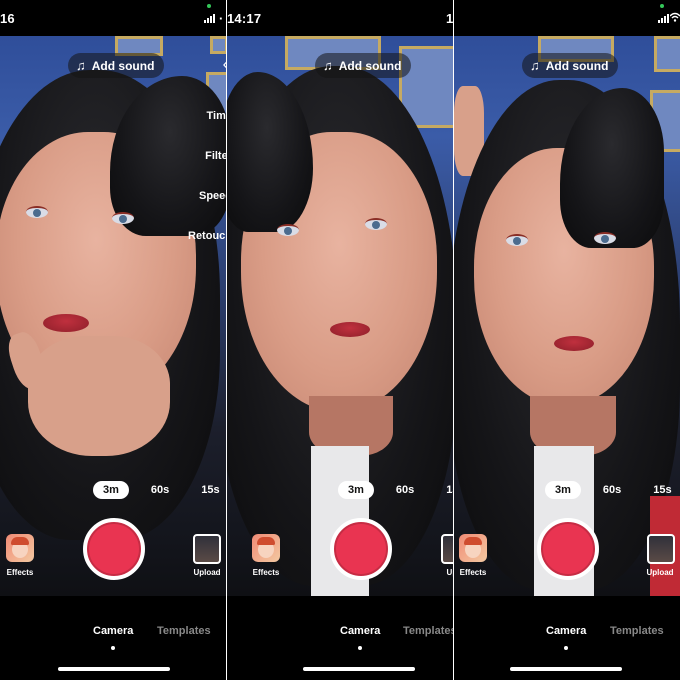  What do you see at coordinates (212, 196) in the screenshot?
I see `menu-speed: Speed` at bounding box center [212, 196].